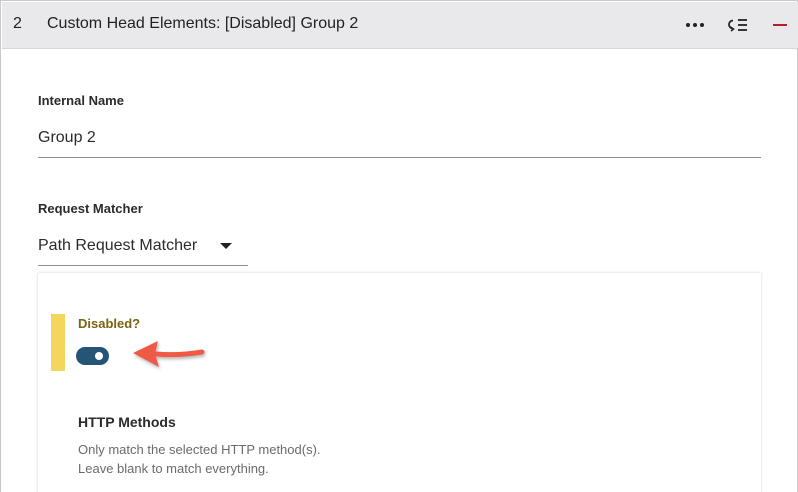 The width and height of the screenshot is (798, 492). I want to click on internal-name-label: Internal Name, so click(81, 100).